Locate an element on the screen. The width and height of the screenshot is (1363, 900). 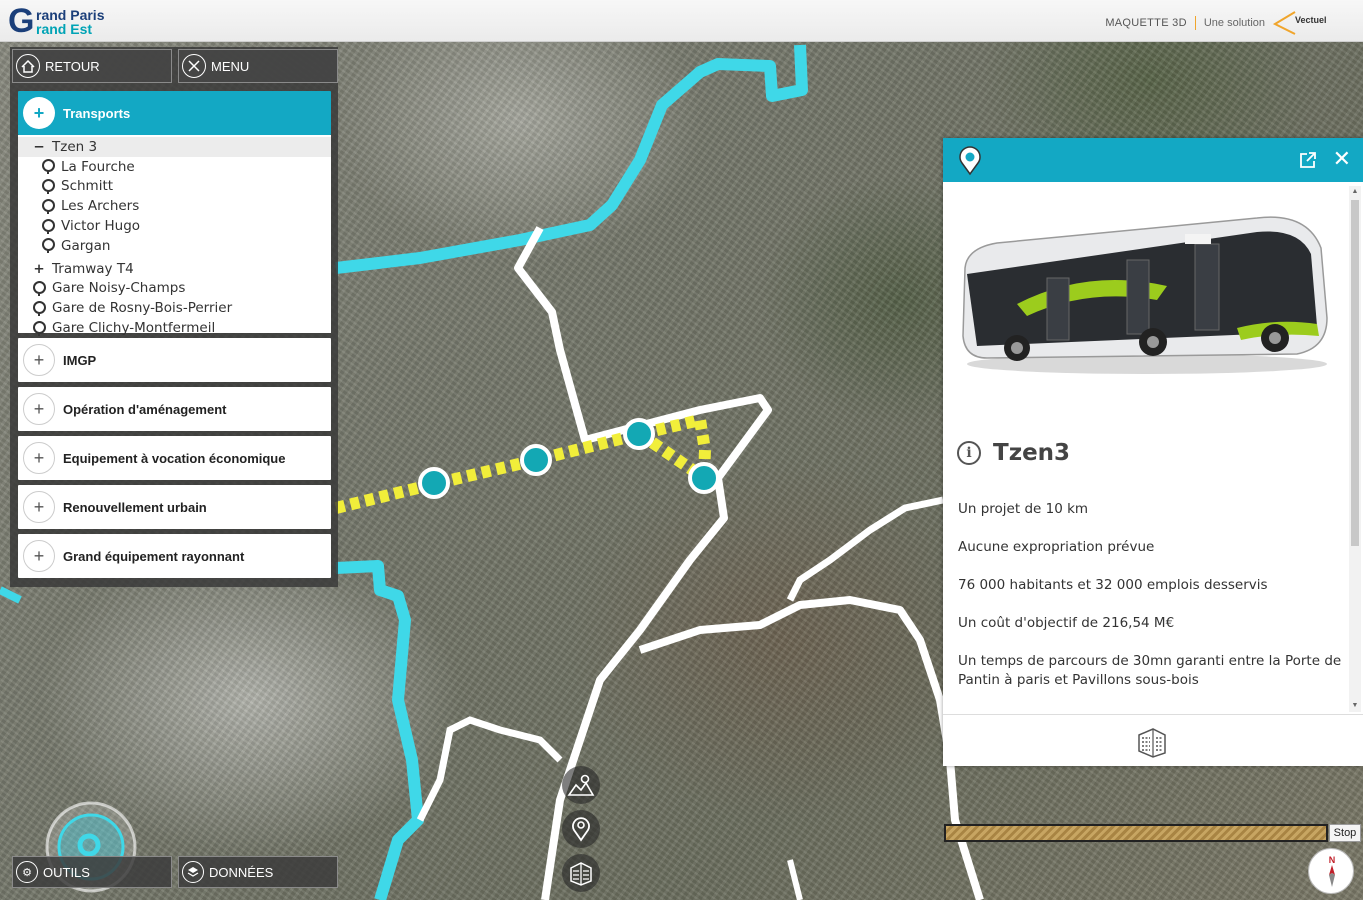
donnees-button: DONNÉES is located at coordinates (258, 872).